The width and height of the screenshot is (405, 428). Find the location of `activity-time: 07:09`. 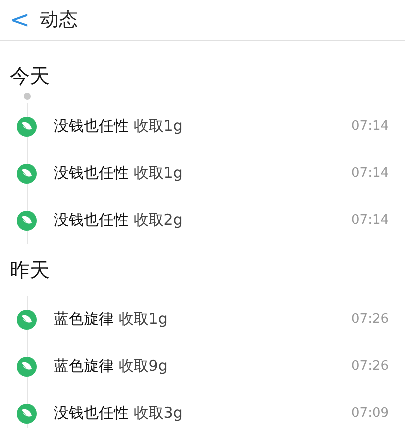

activity-time: 07:09 is located at coordinates (370, 413).